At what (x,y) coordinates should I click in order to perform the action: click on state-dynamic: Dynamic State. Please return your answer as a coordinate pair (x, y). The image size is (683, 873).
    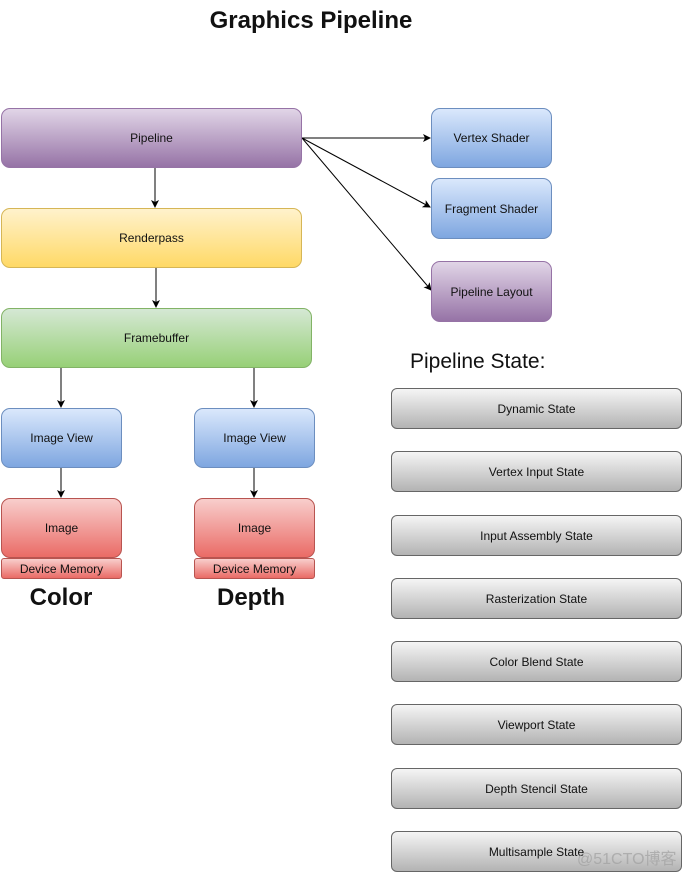
    Looking at the image, I should click on (536, 408).